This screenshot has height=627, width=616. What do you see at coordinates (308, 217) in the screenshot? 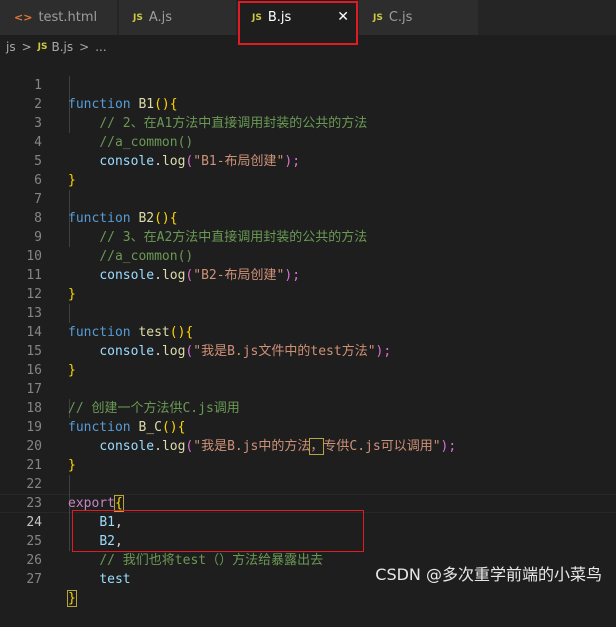
I see `code-line-8: 8 // 3、在A2方法中直接调用封装的公共的方法` at bounding box center [308, 217].